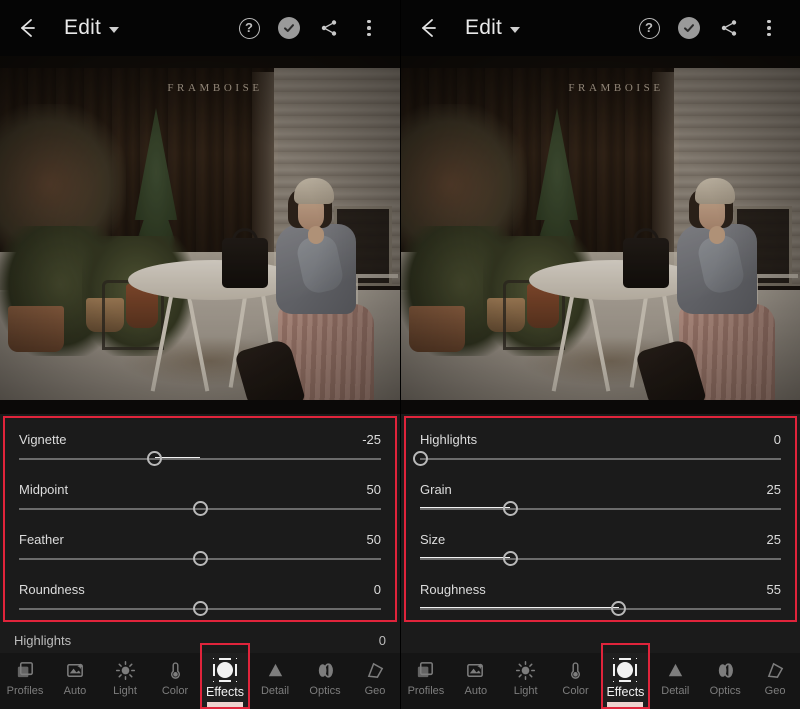 Image resolution: width=800 pixels, height=709 pixels. What do you see at coordinates (175, 670) in the screenshot?
I see `color-thermometer-icon` at bounding box center [175, 670].